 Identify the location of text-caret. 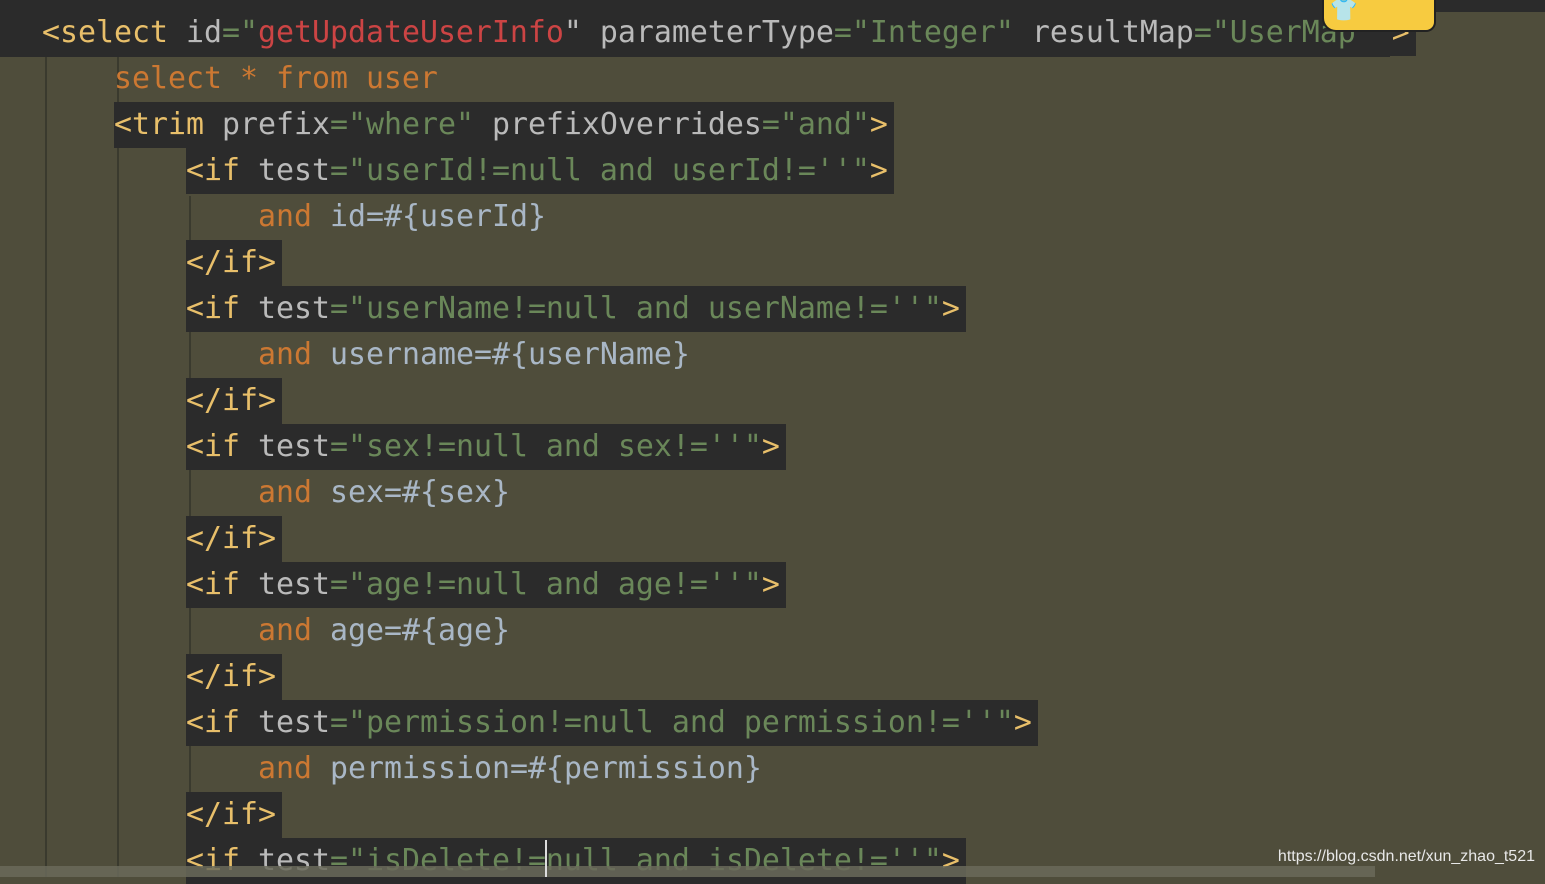
(546, 858).